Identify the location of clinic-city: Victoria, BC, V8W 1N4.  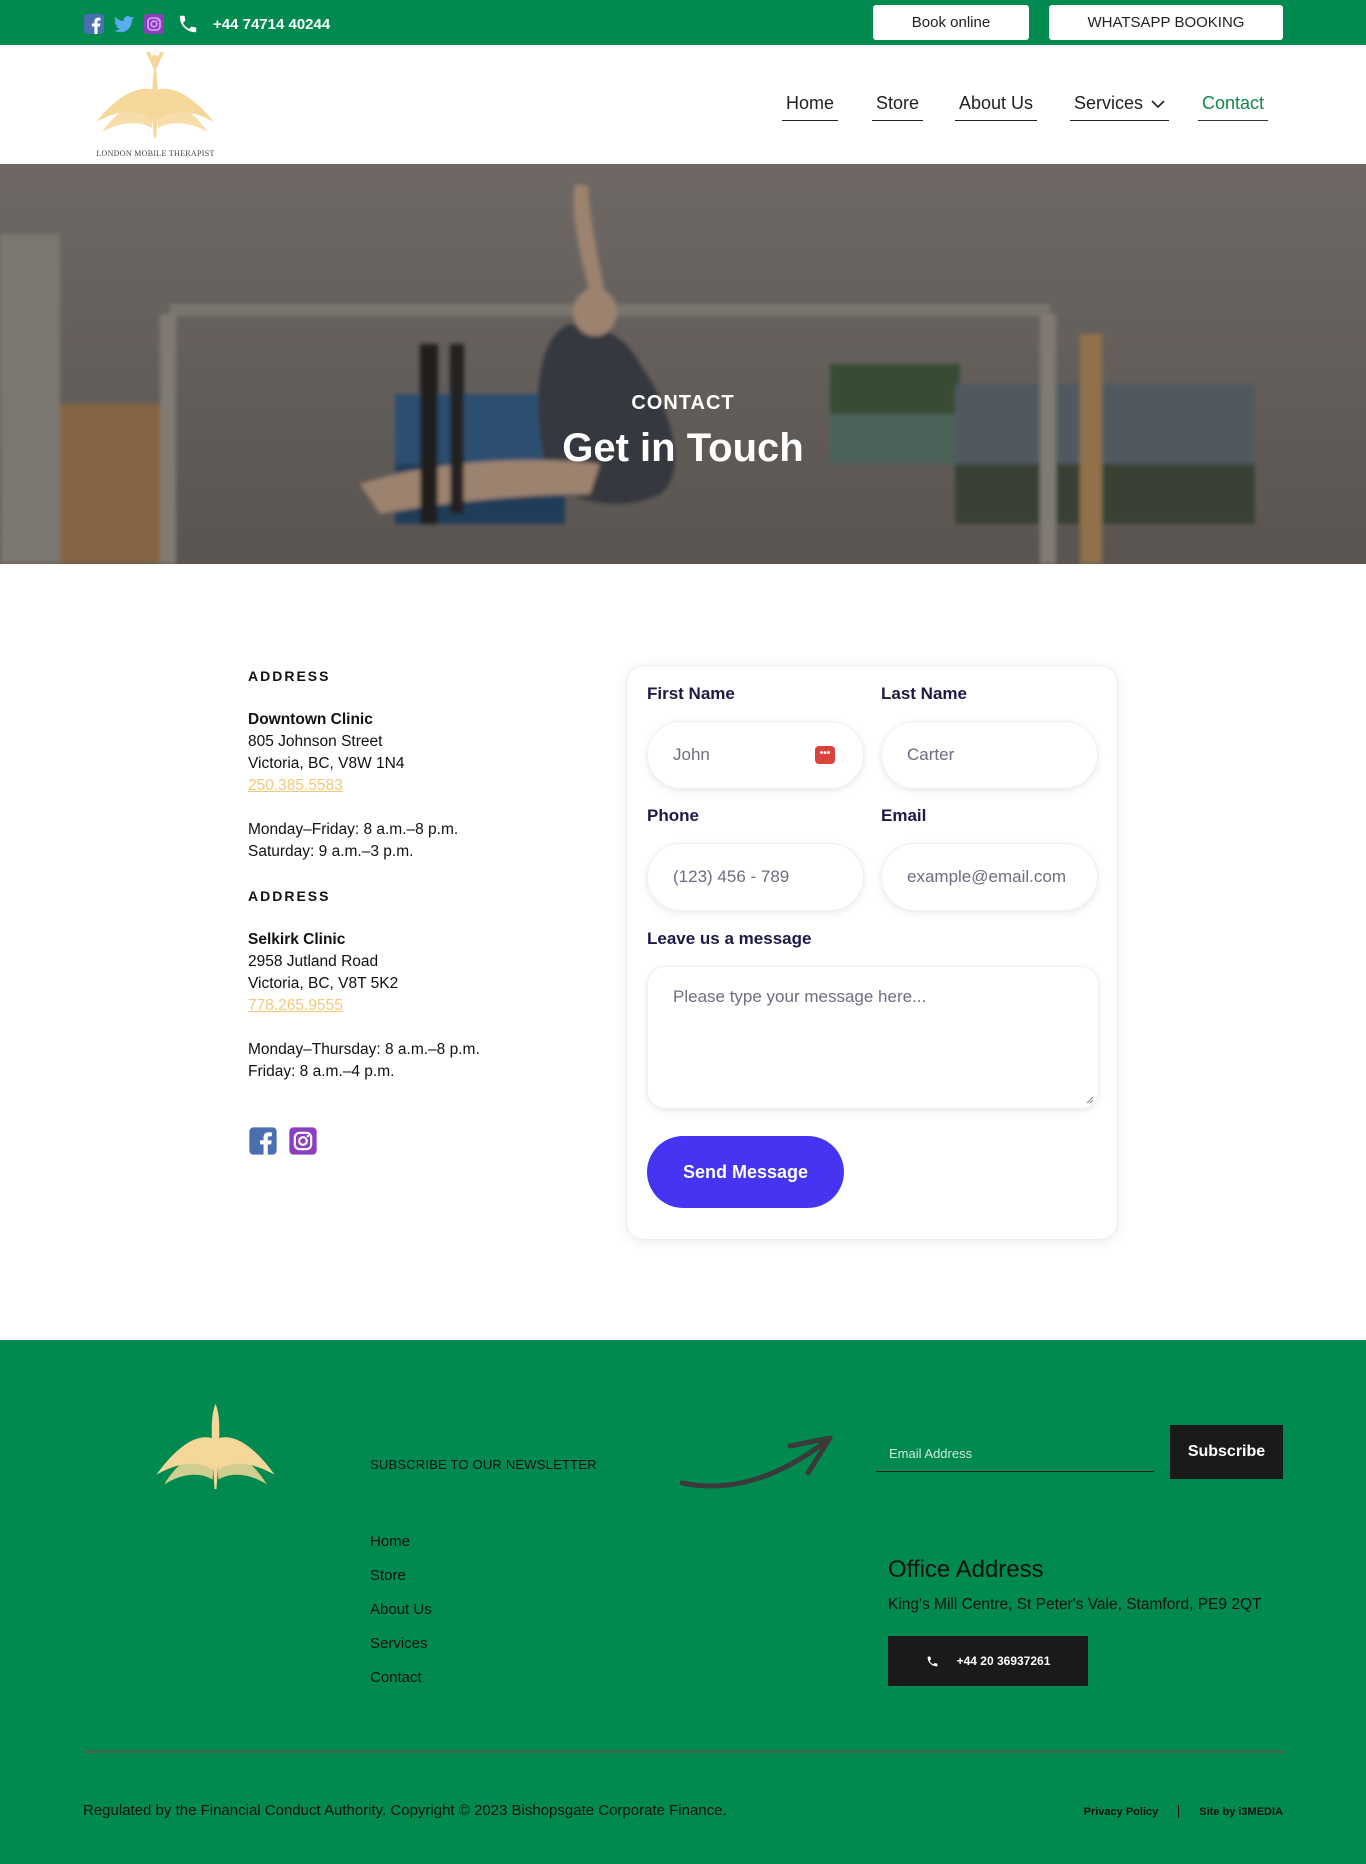
(326, 763).